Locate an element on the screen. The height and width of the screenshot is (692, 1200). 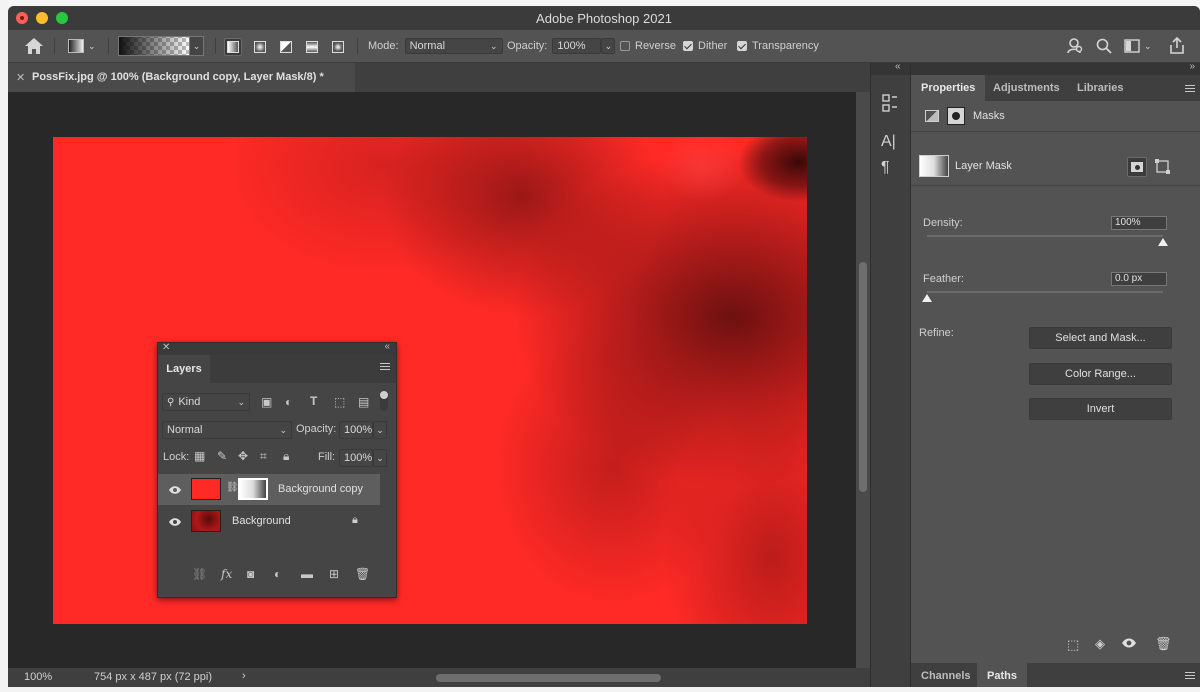
link-chain-icon: ⛓ is located at coordinates (232, 487).